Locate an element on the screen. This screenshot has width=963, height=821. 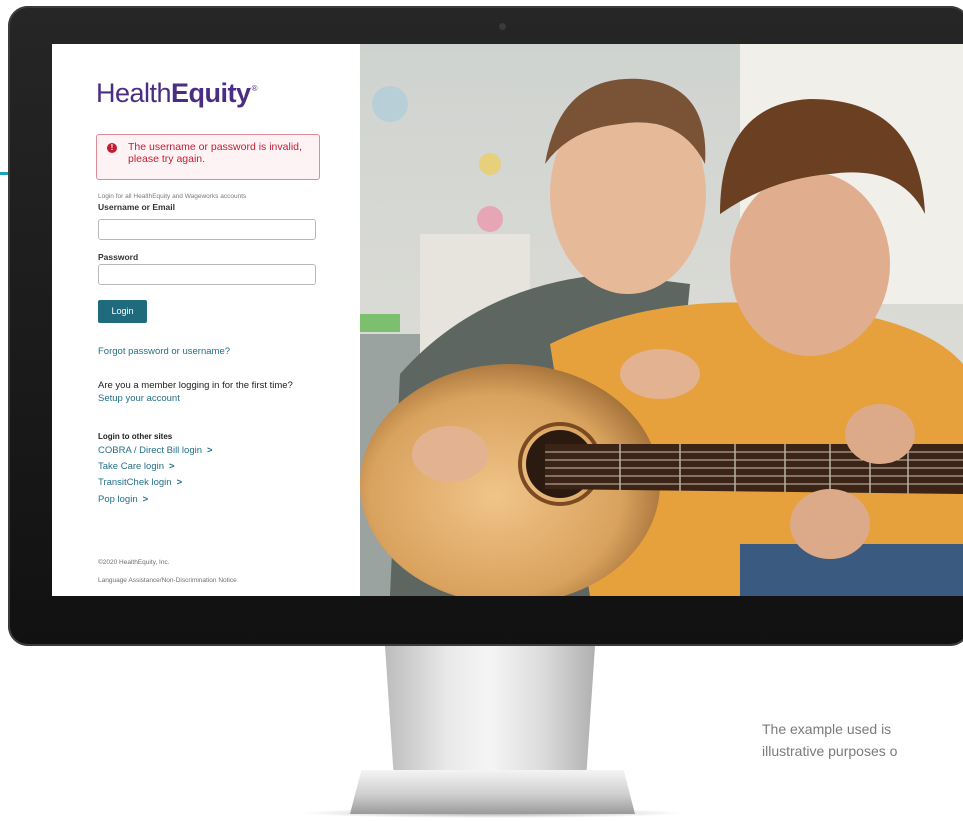
disclaimer-line-2: illustrative purposes o is located at coordinates (830, 751).